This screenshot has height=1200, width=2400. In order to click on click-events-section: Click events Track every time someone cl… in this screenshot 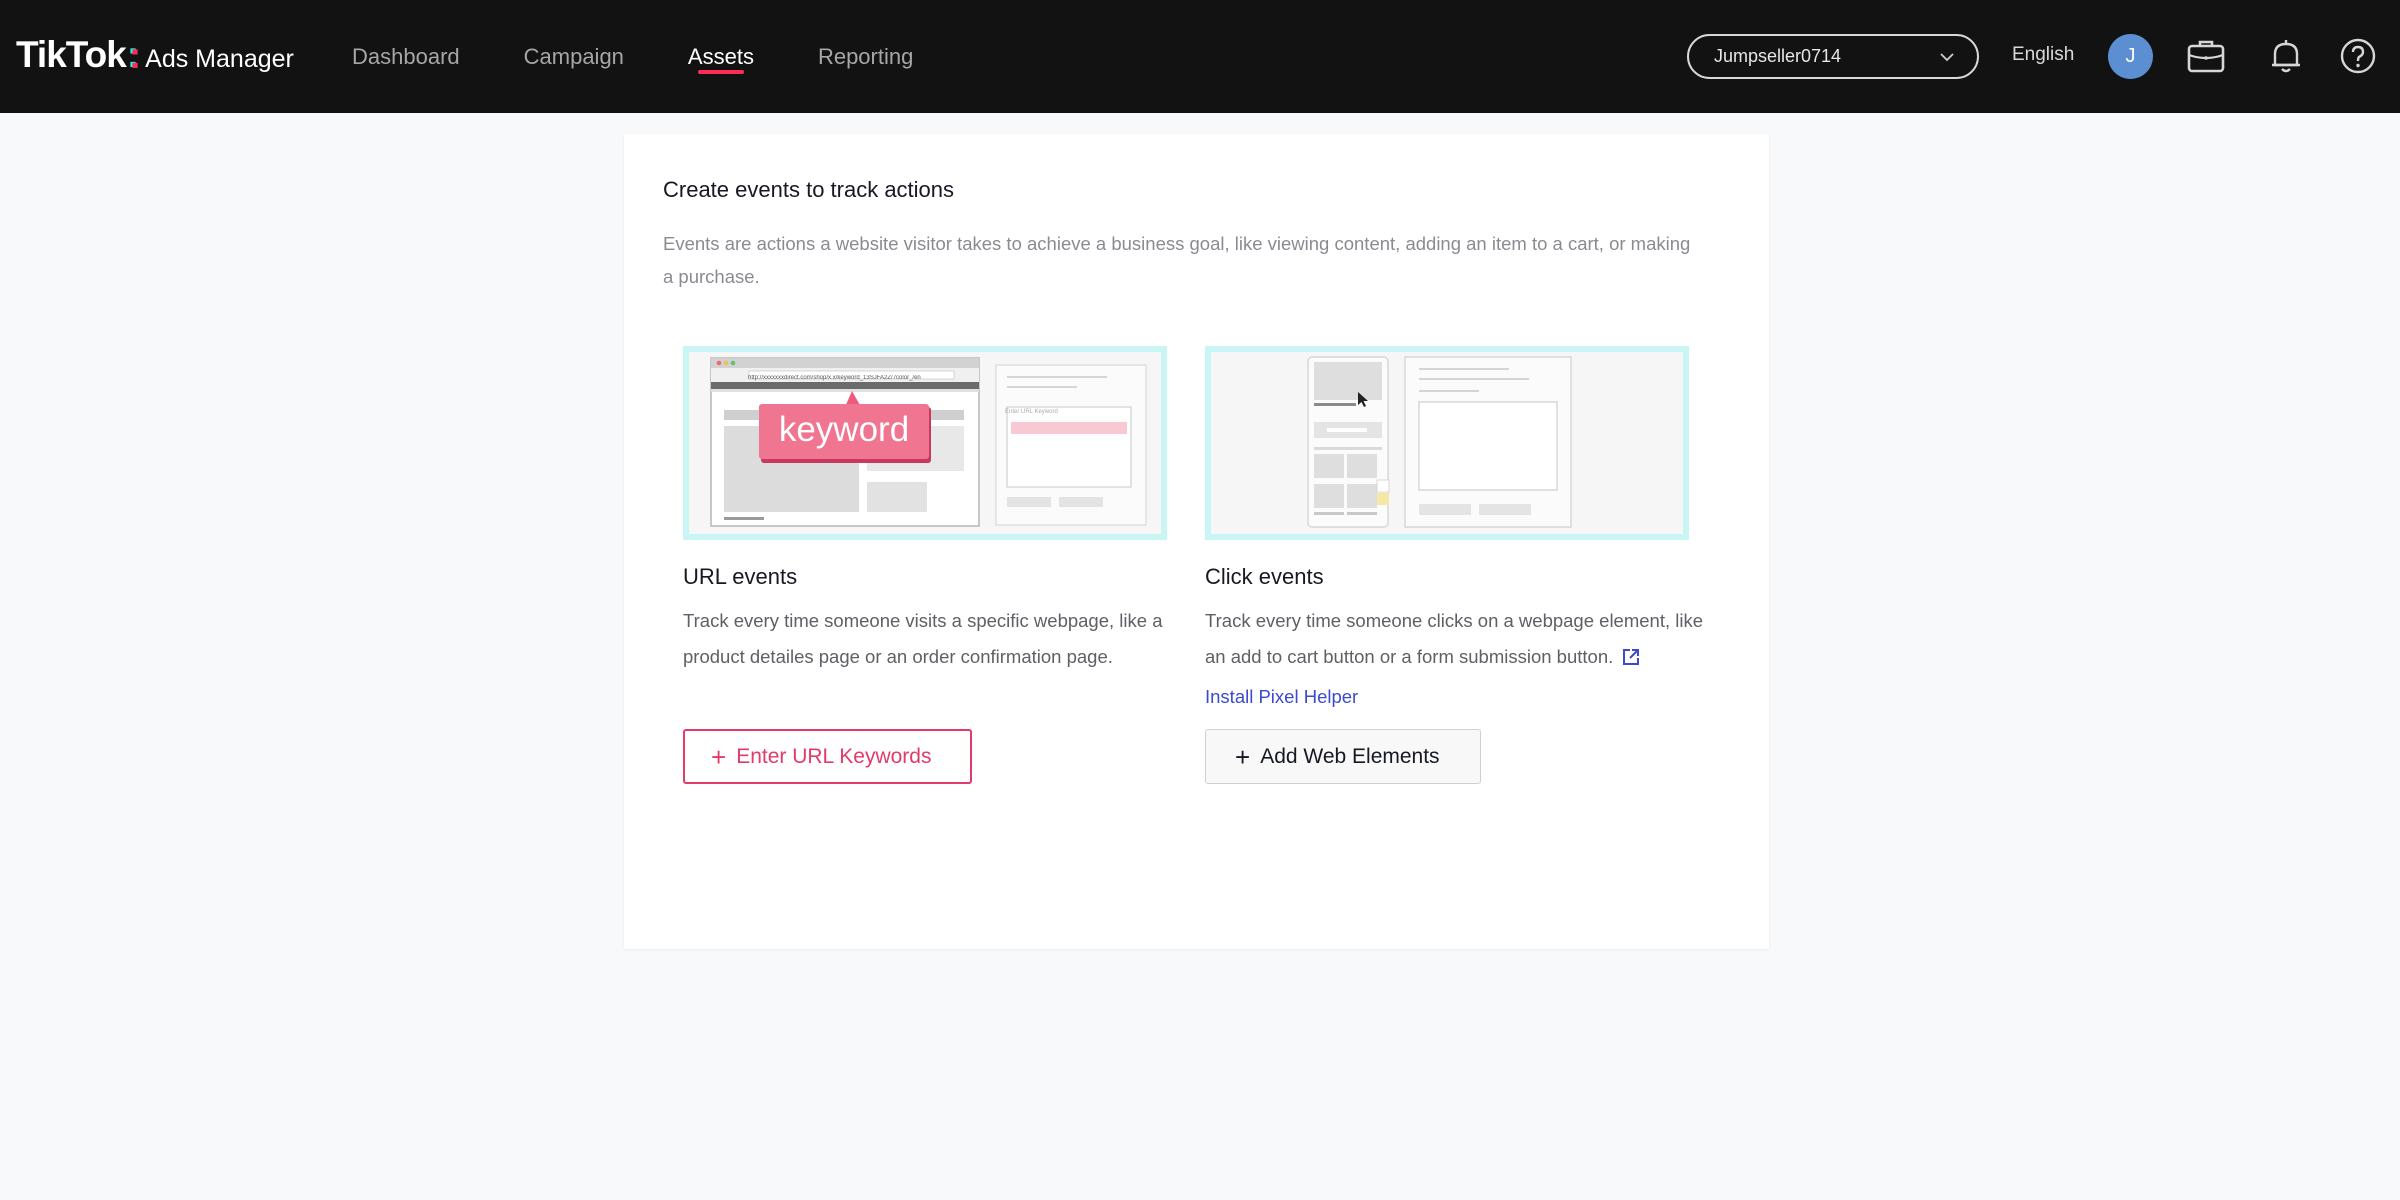, I will do `click(1454, 530)`.